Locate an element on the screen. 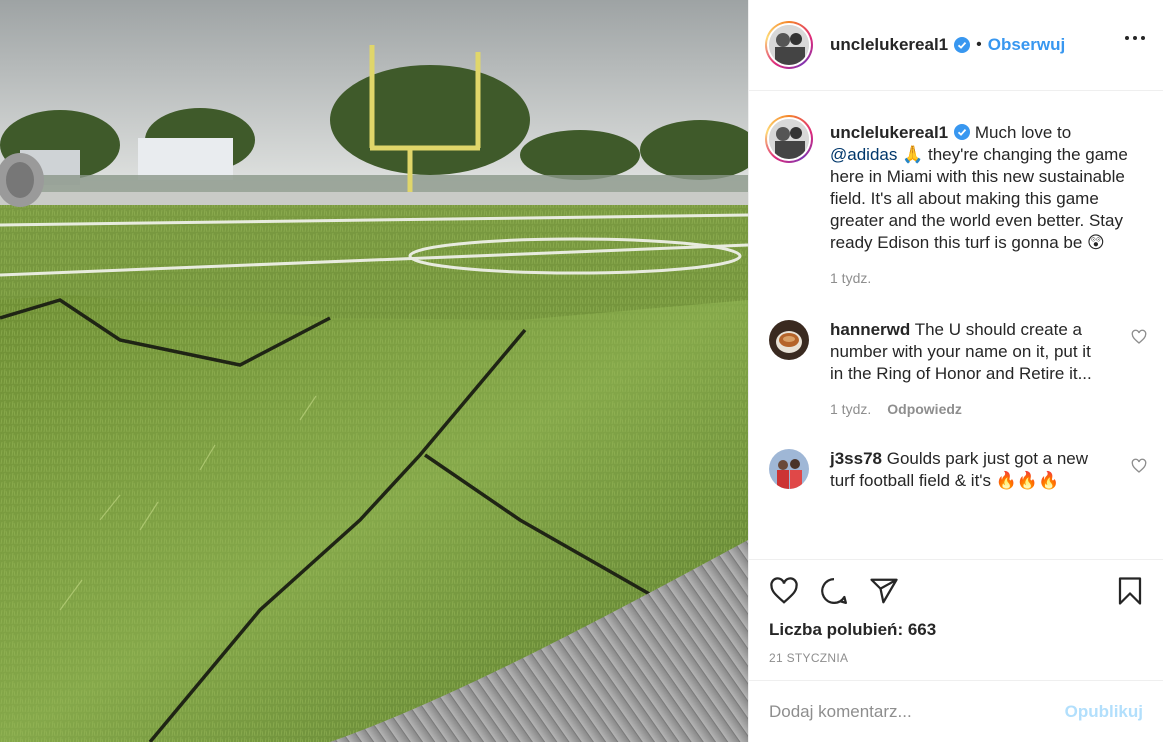  coffee-cup-avatar-icon is located at coordinates (789, 340).